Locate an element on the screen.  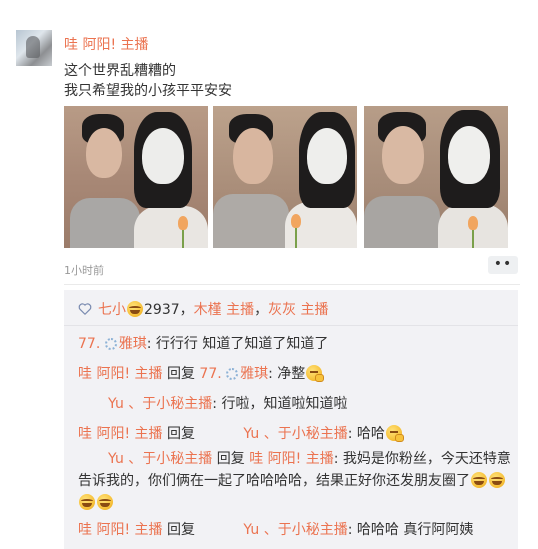
avatar is located at coordinates (34, 48).